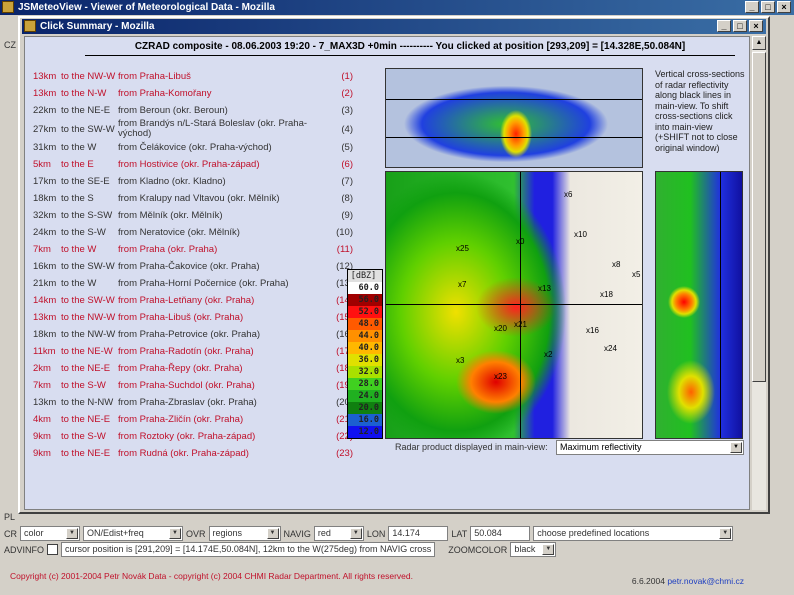  I want to click on row-dist: 2km, so click(42, 368).